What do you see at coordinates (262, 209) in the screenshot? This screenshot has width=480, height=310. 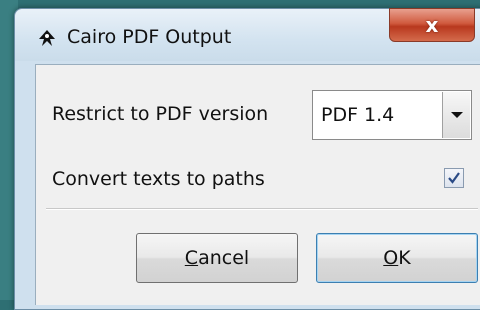 I see `separator` at bounding box center [262, 209].